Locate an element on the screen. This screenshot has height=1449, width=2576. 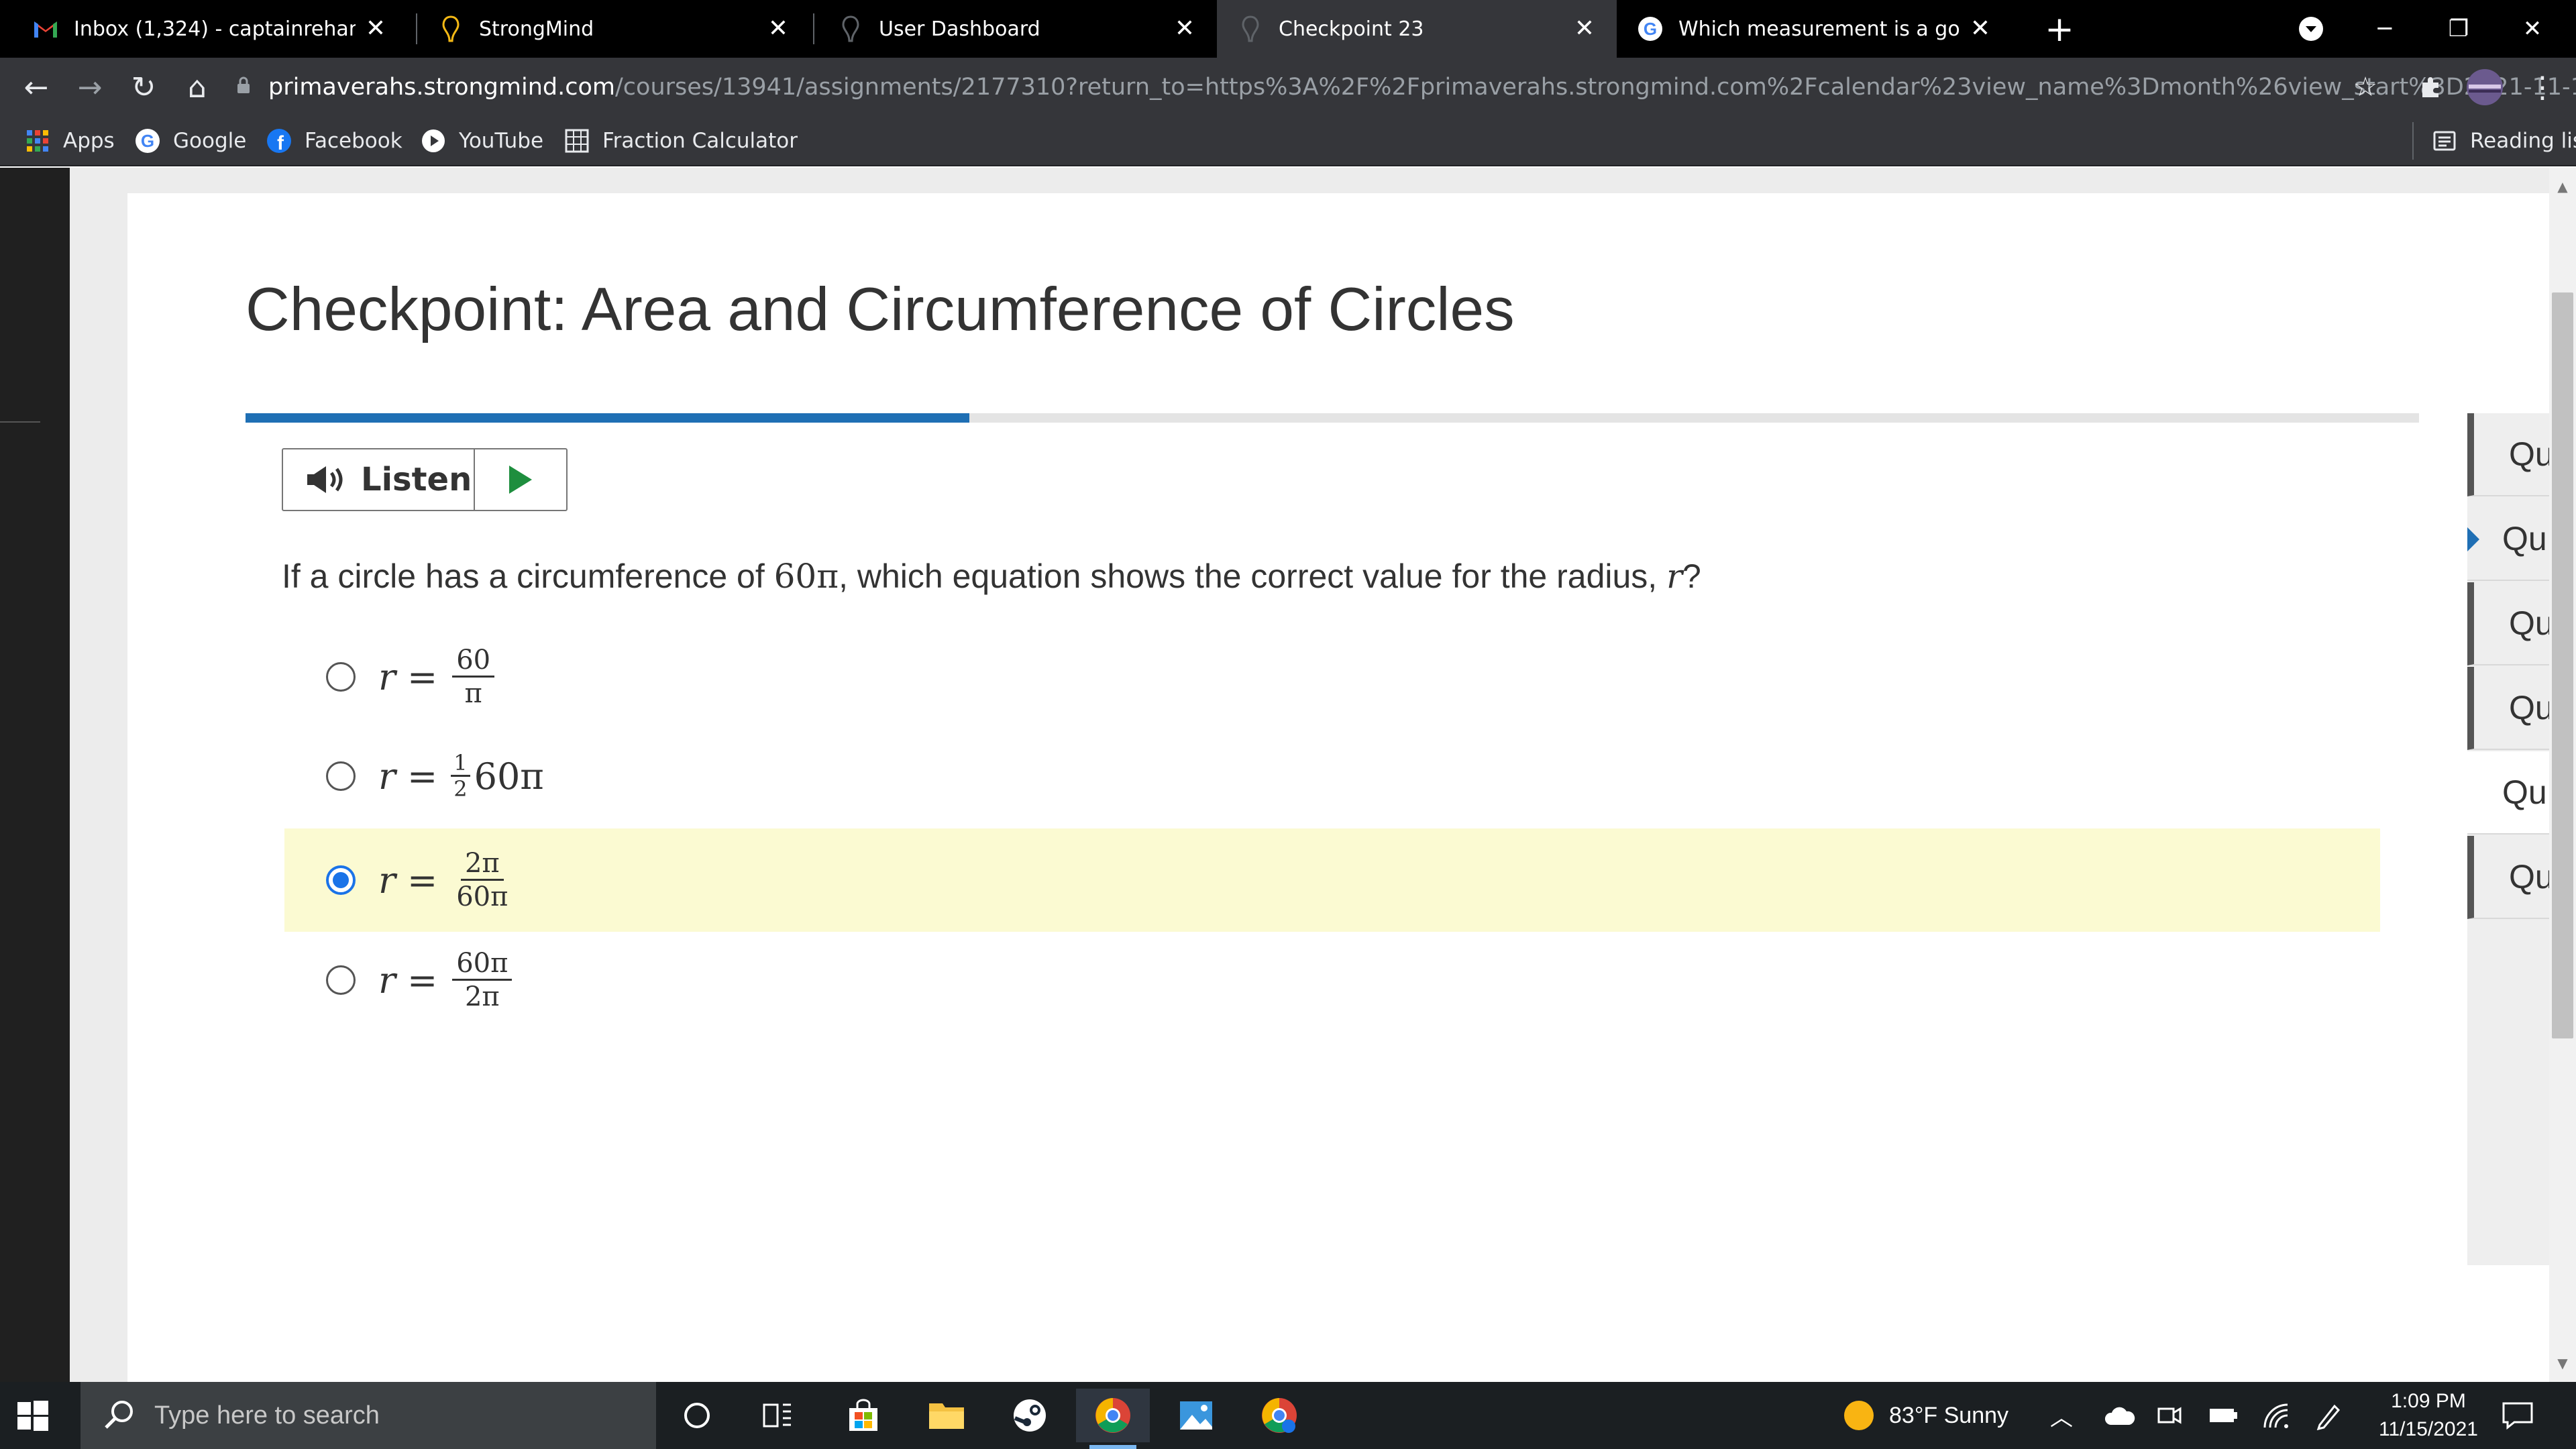
play-button is located at coordinates (520, 479).